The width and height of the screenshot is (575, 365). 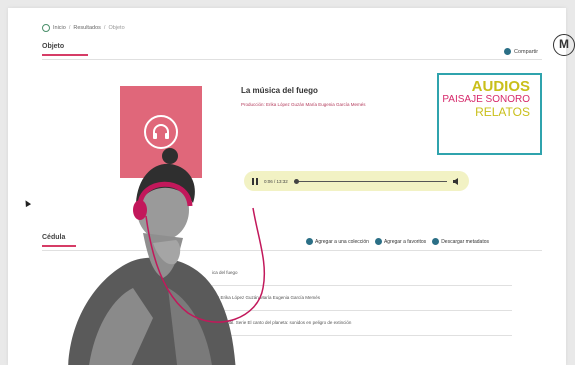 I want to click on share-icon, so click(x=507, y=51).